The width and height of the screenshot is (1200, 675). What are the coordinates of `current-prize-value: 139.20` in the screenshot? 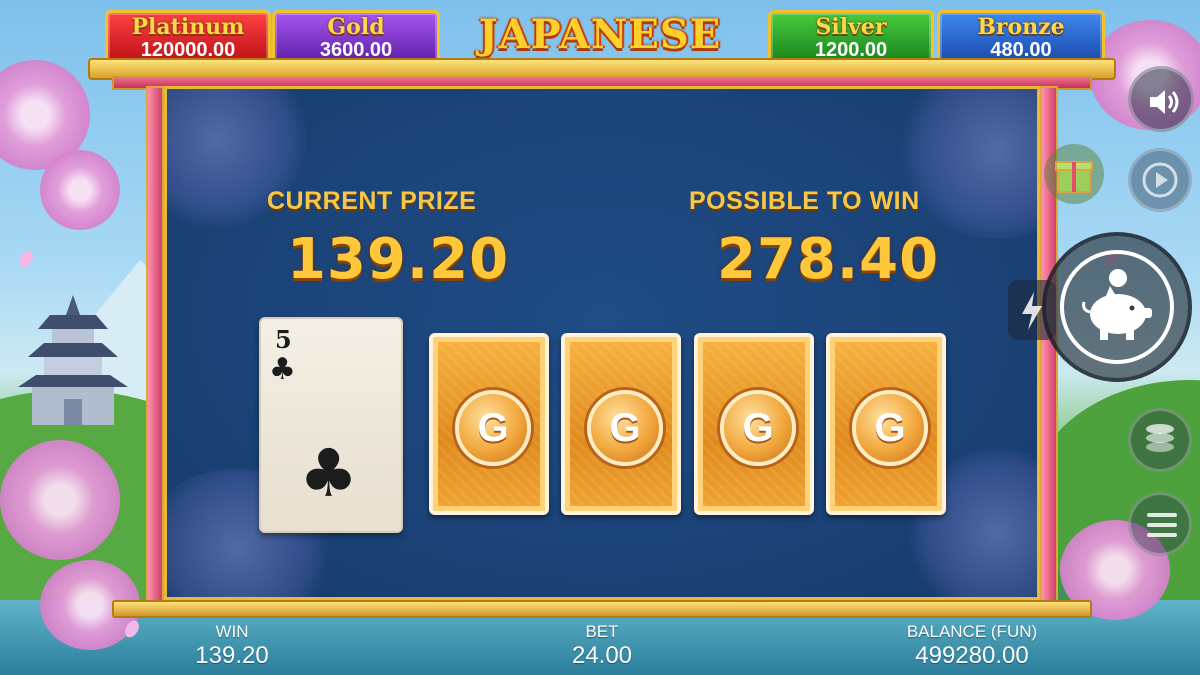 It's located at (398, 259).